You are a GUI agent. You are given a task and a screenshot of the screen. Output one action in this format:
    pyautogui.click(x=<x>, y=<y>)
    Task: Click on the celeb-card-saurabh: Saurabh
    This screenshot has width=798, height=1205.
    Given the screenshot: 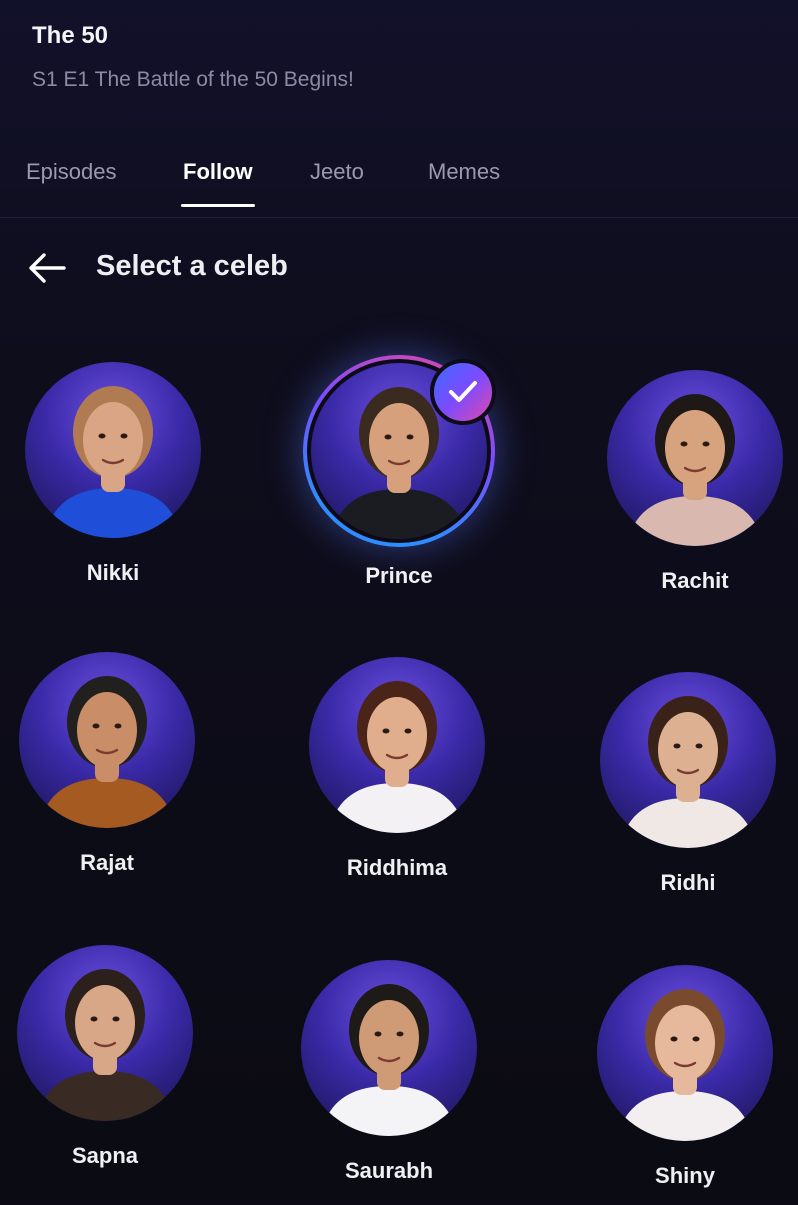 What is the action you would take?
    pyautogui.click(x=389, y=1080)
    